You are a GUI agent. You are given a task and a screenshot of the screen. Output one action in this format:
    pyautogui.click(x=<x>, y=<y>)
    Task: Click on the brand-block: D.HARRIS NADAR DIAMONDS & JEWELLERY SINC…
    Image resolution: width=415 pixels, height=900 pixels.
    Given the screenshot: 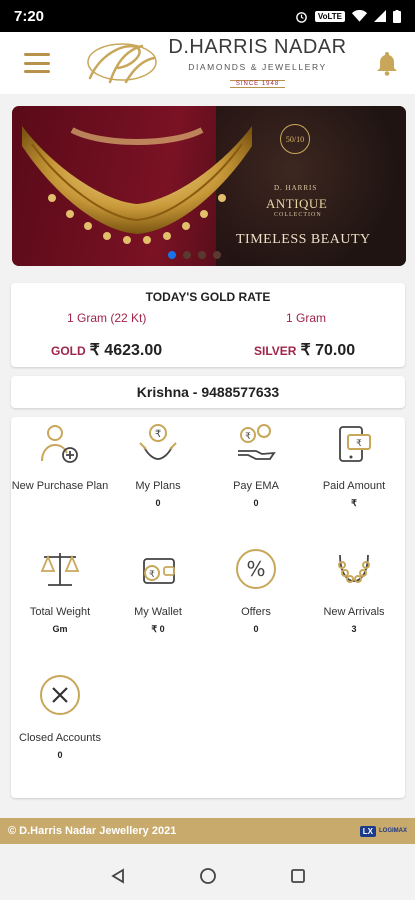 What is the action you would take?
    pyautogui.click(x=257, y=63)
    